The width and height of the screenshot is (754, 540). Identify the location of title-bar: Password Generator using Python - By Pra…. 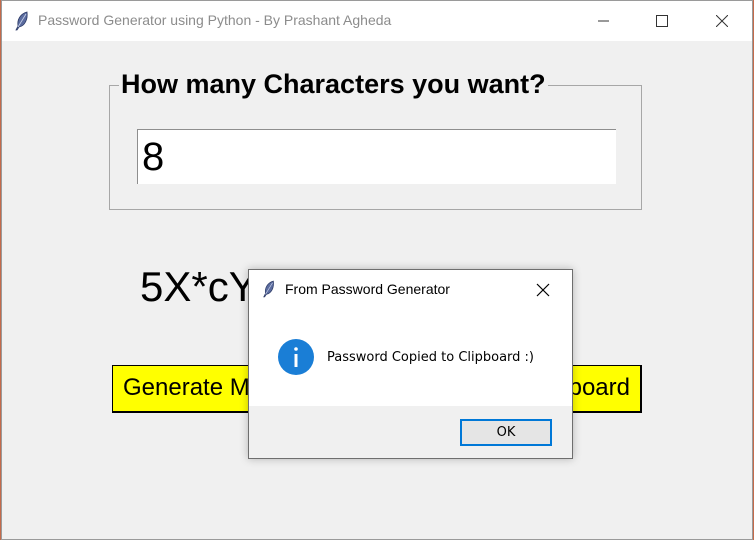
(377, 21).